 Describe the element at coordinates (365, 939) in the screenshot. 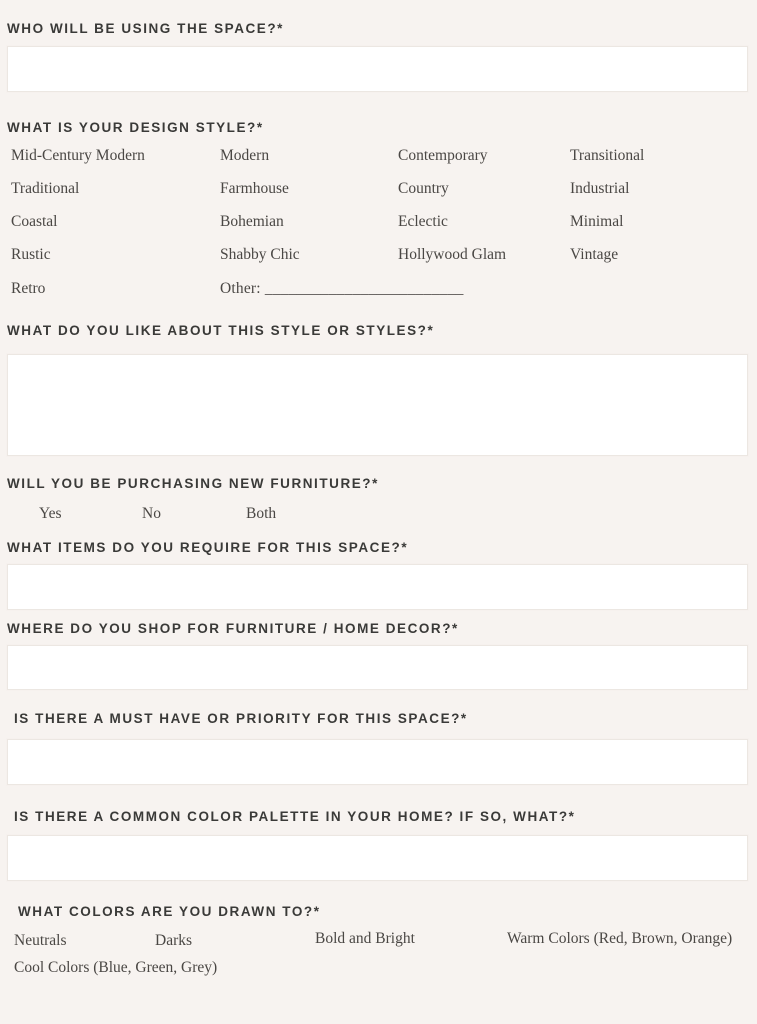

I see `color-option-bold-and-bright: Bold and Bright` at that location.